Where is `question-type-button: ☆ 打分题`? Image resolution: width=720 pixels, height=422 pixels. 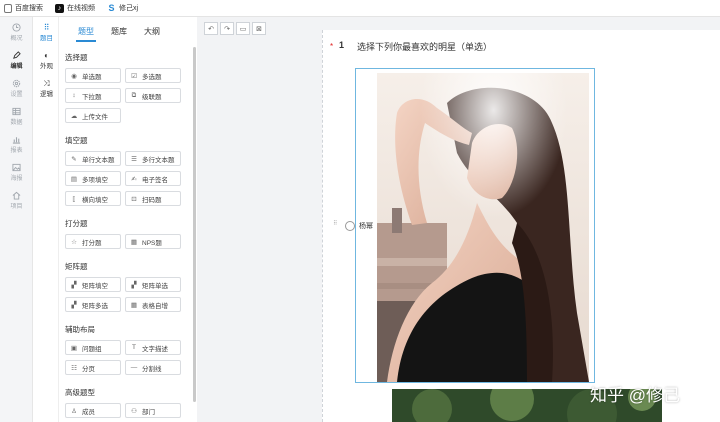
question-type-button: ☆ 打分题 is located at coordinates (93, 241).